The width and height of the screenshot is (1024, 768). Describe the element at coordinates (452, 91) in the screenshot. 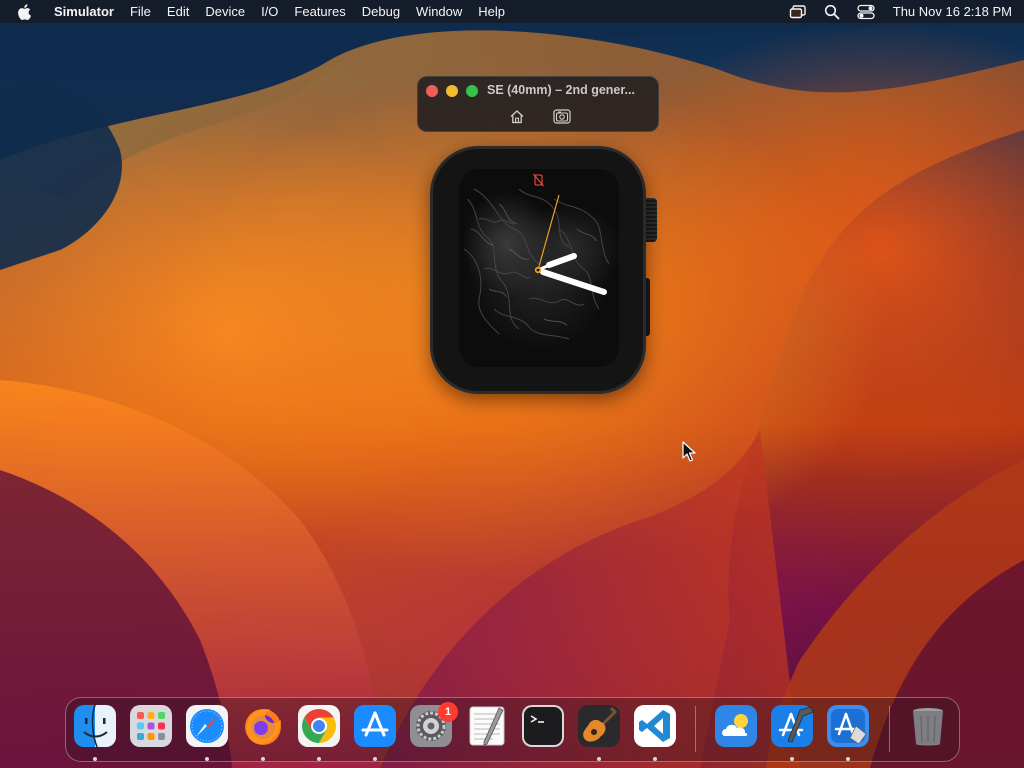

I see `window-minimize-button` at that location.